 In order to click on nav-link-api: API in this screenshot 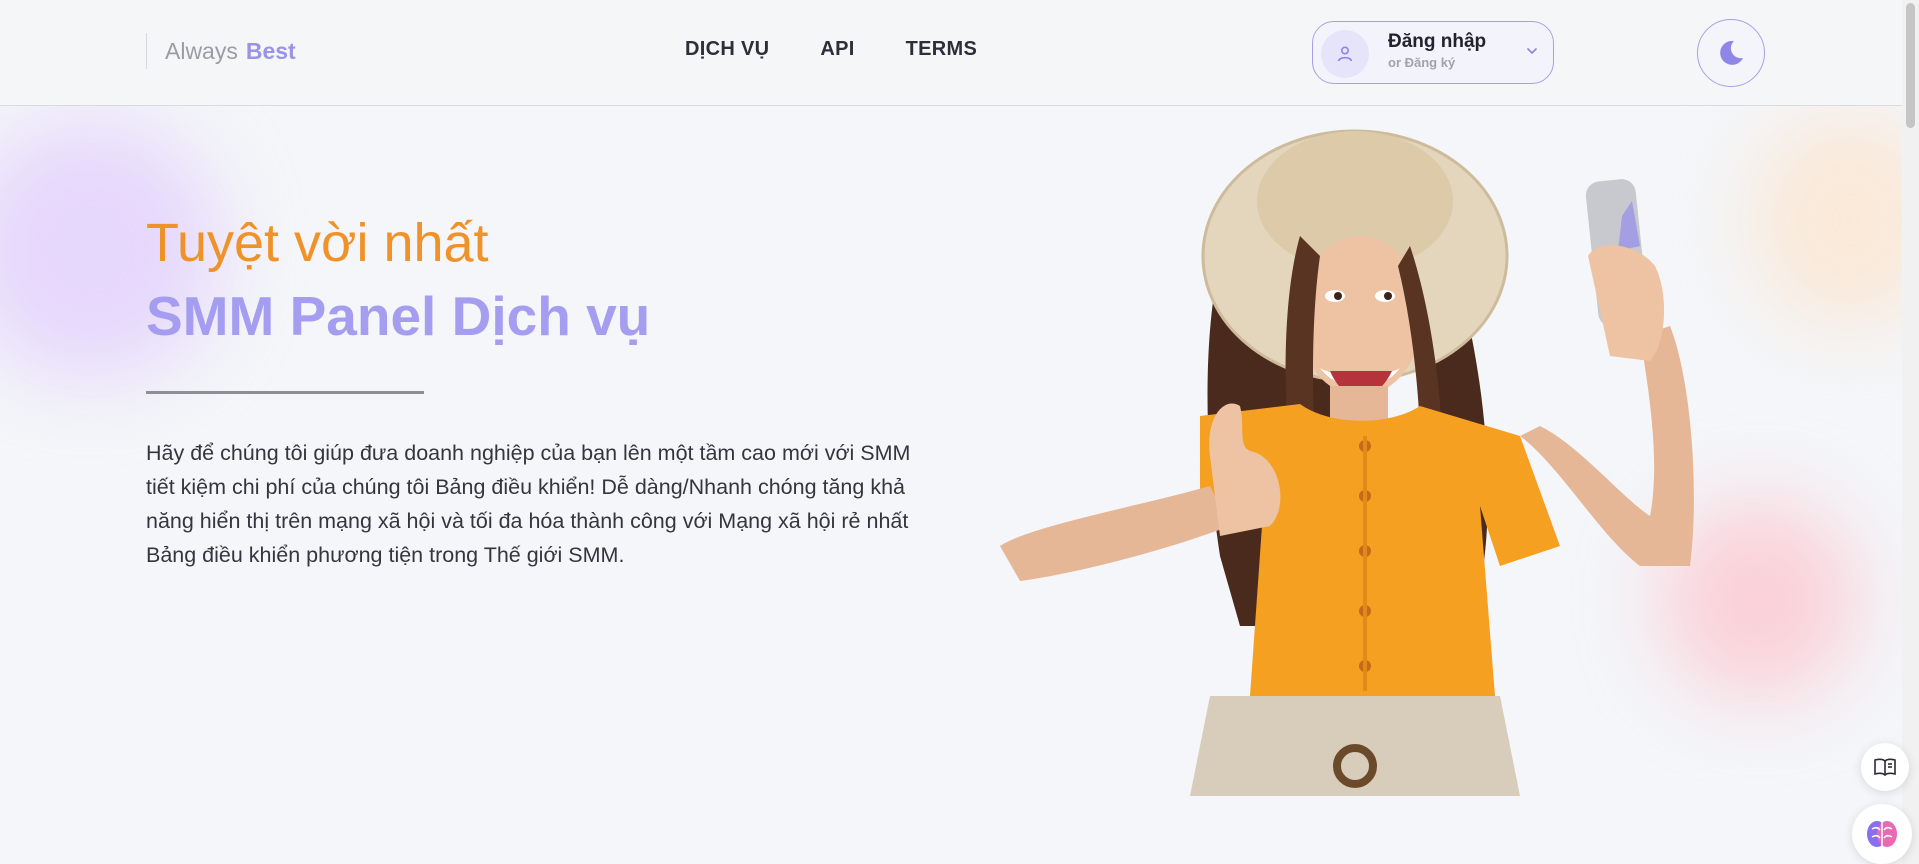, I will do `click(837, 49)`.